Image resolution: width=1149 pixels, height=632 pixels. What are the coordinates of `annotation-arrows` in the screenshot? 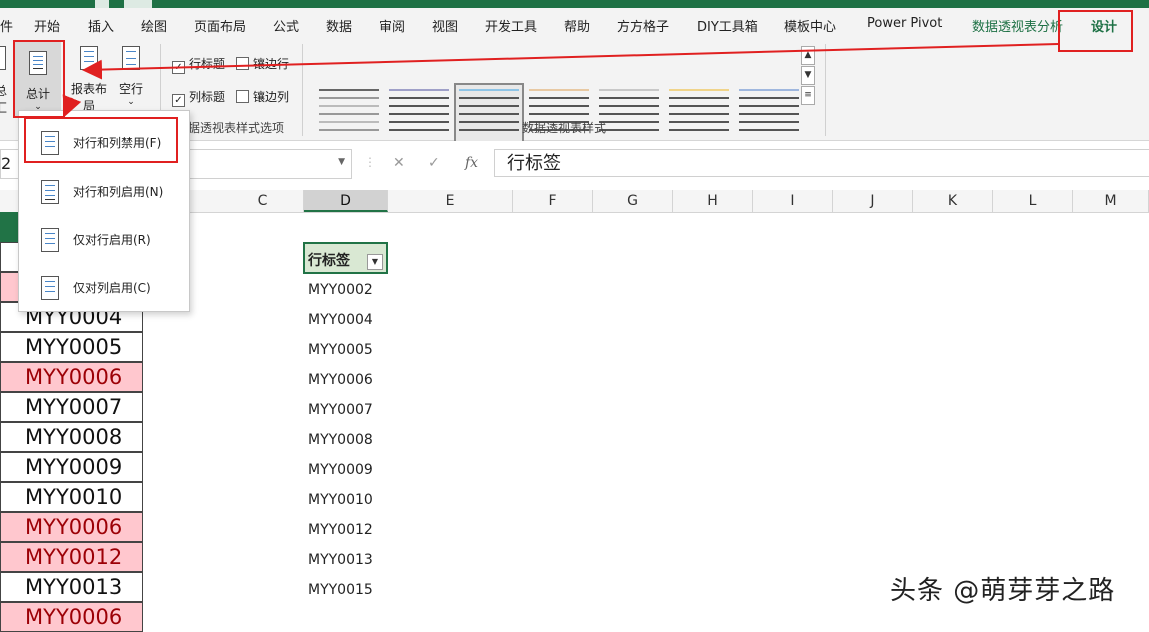 It's located at (560, 80).